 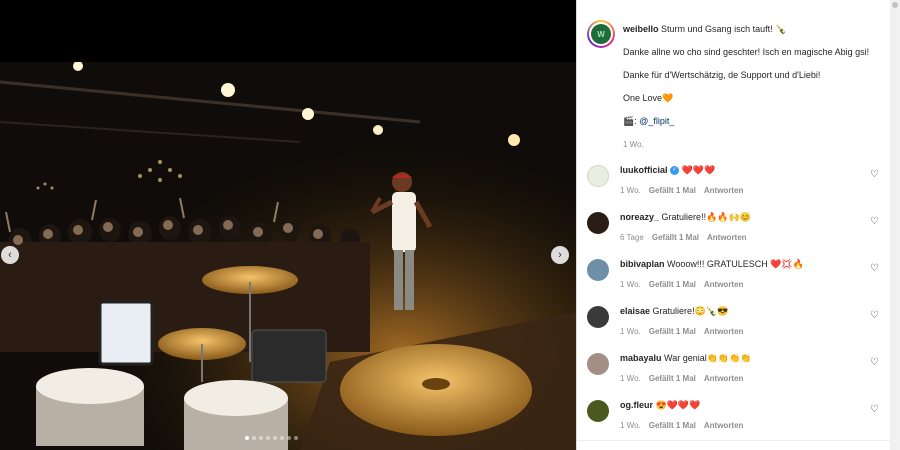 I want to click on avatar-image: W, so click(x=601, y=34).